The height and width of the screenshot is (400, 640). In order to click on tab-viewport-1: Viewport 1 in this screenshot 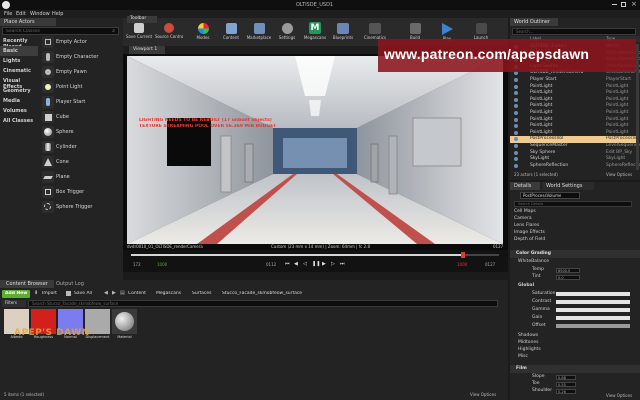, I will do `click(147, 50)`.